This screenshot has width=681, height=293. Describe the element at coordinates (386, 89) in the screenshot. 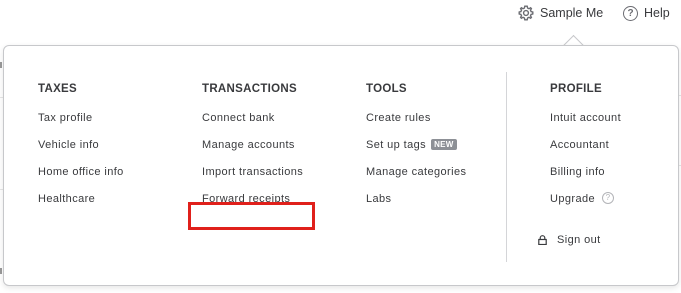

I see `menu-heading-tools: TOOLS` at that location.